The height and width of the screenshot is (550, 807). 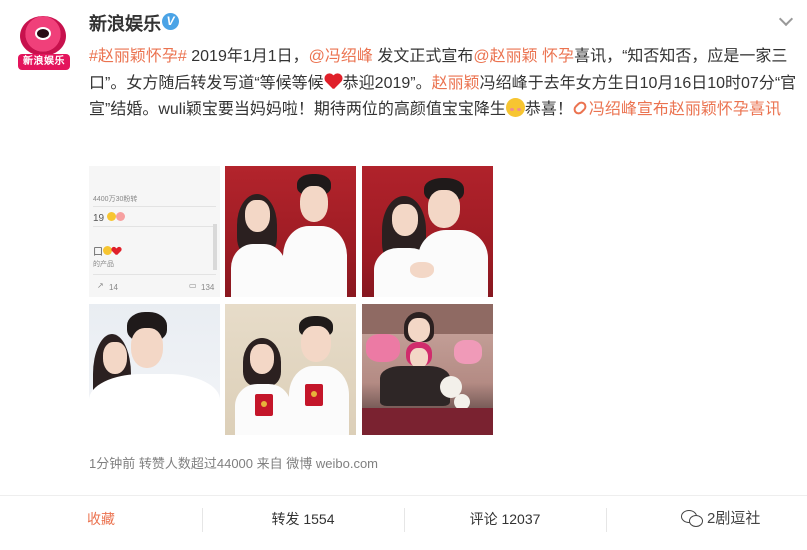 What do you see at coordinates (580, 108) in the screenshot?
I see `link-icon` at bounding box center [580, 108].